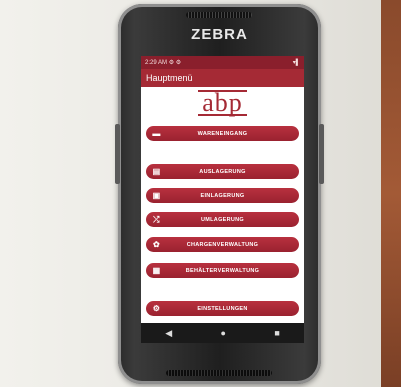 The width and height of the screenshot is (401, 387). Describe the element at coordinates (156, 219) in the screenshot. I see `shuffle-icon: ⤮` at that location.